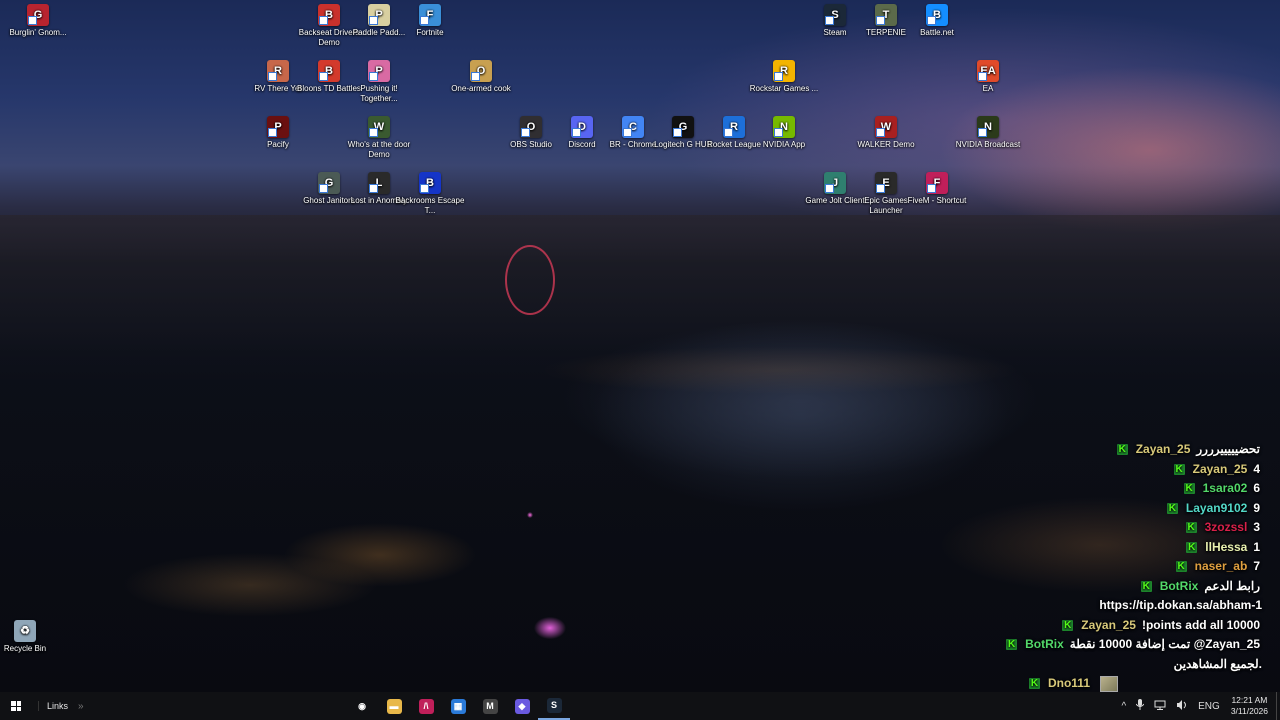 This screenshot has height=720, width=1280. I want to click on chat-message: K BotRix رابط الدعم, so click(1200, 586).